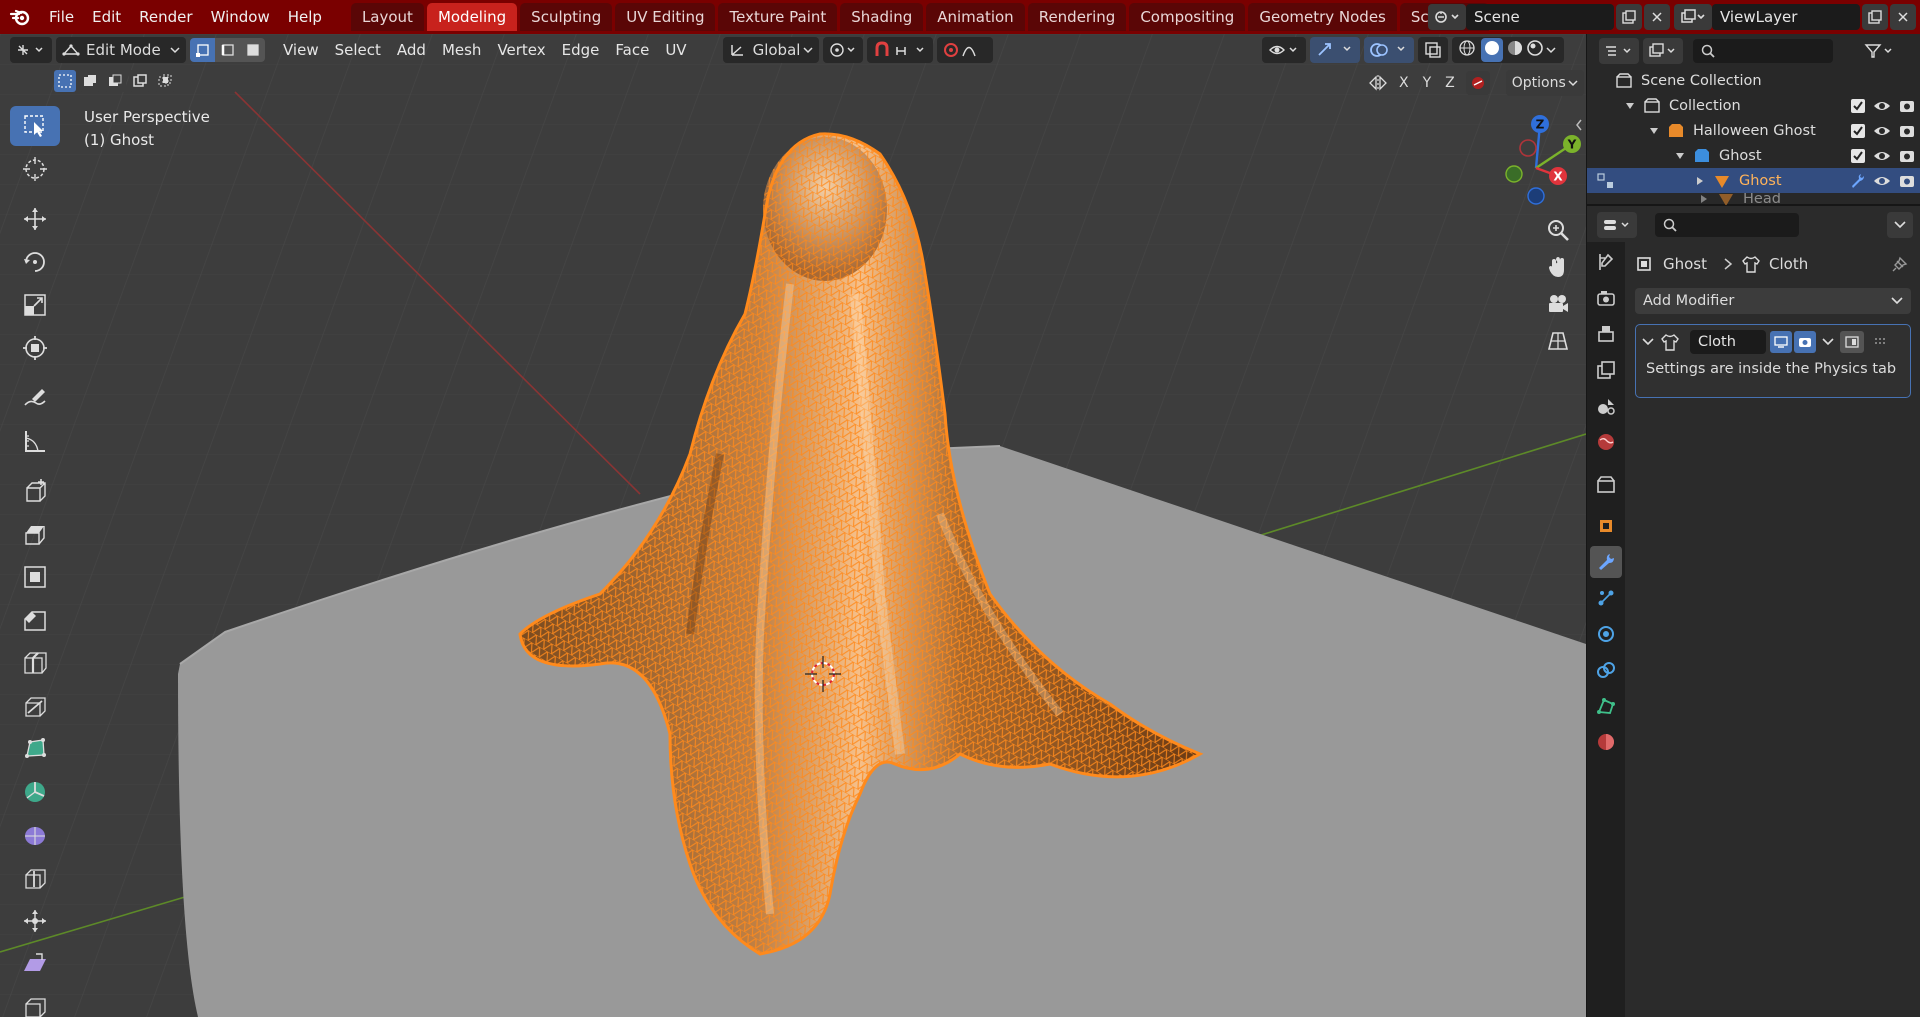  I want to click on tab-texture-paint: Texture Paint, so click(778, 17).